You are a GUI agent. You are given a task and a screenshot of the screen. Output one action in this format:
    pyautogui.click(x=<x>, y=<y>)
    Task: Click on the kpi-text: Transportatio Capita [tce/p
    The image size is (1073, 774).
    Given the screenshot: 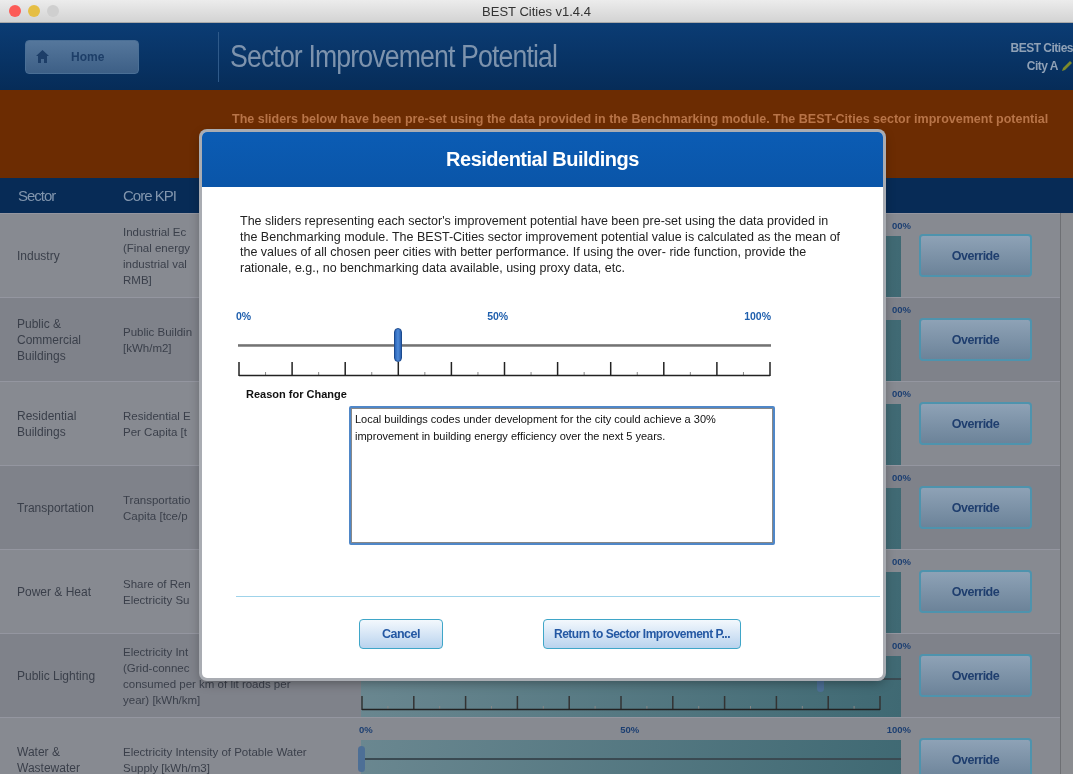 What is the action you would take?
    pyautogui.click(x=157, y=508)
    